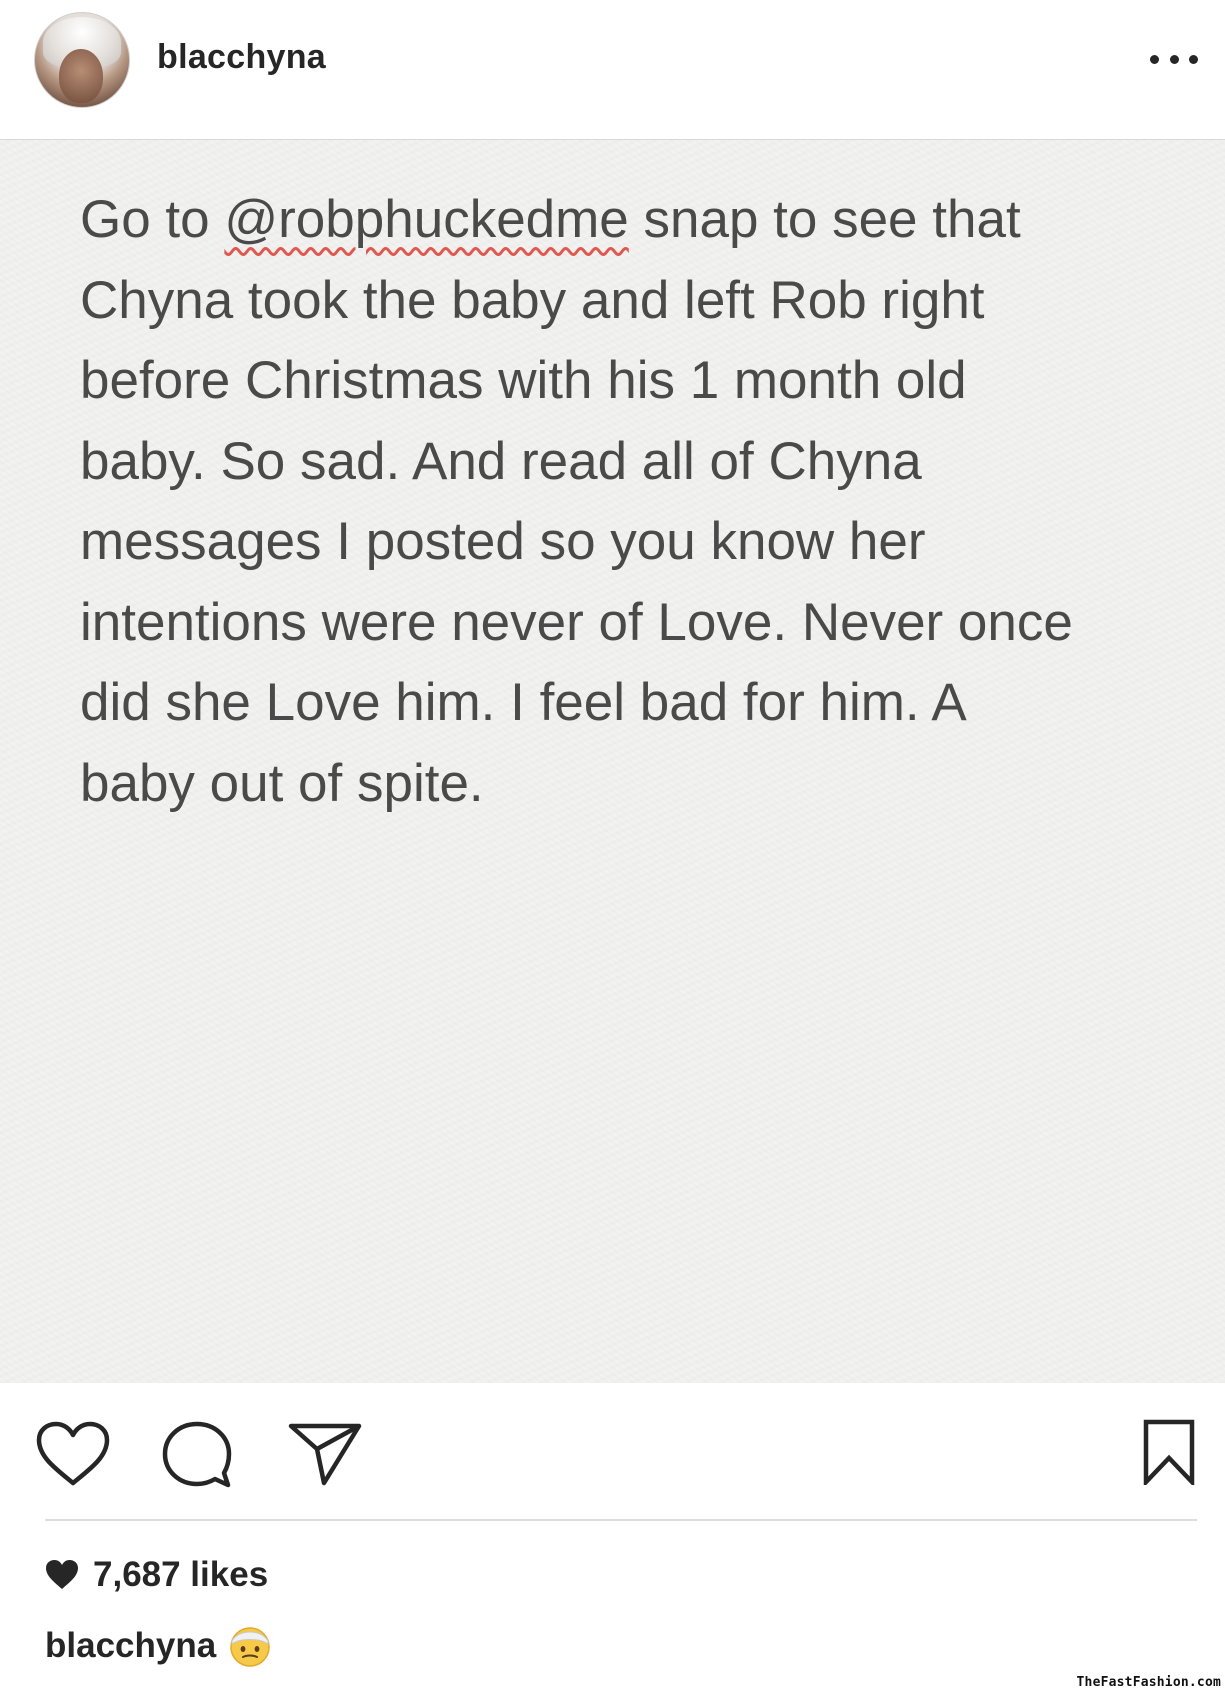 This screenshot has height=1692, width=1225. I want to click on mention-link: @robphuckedme, so click(426, 219).